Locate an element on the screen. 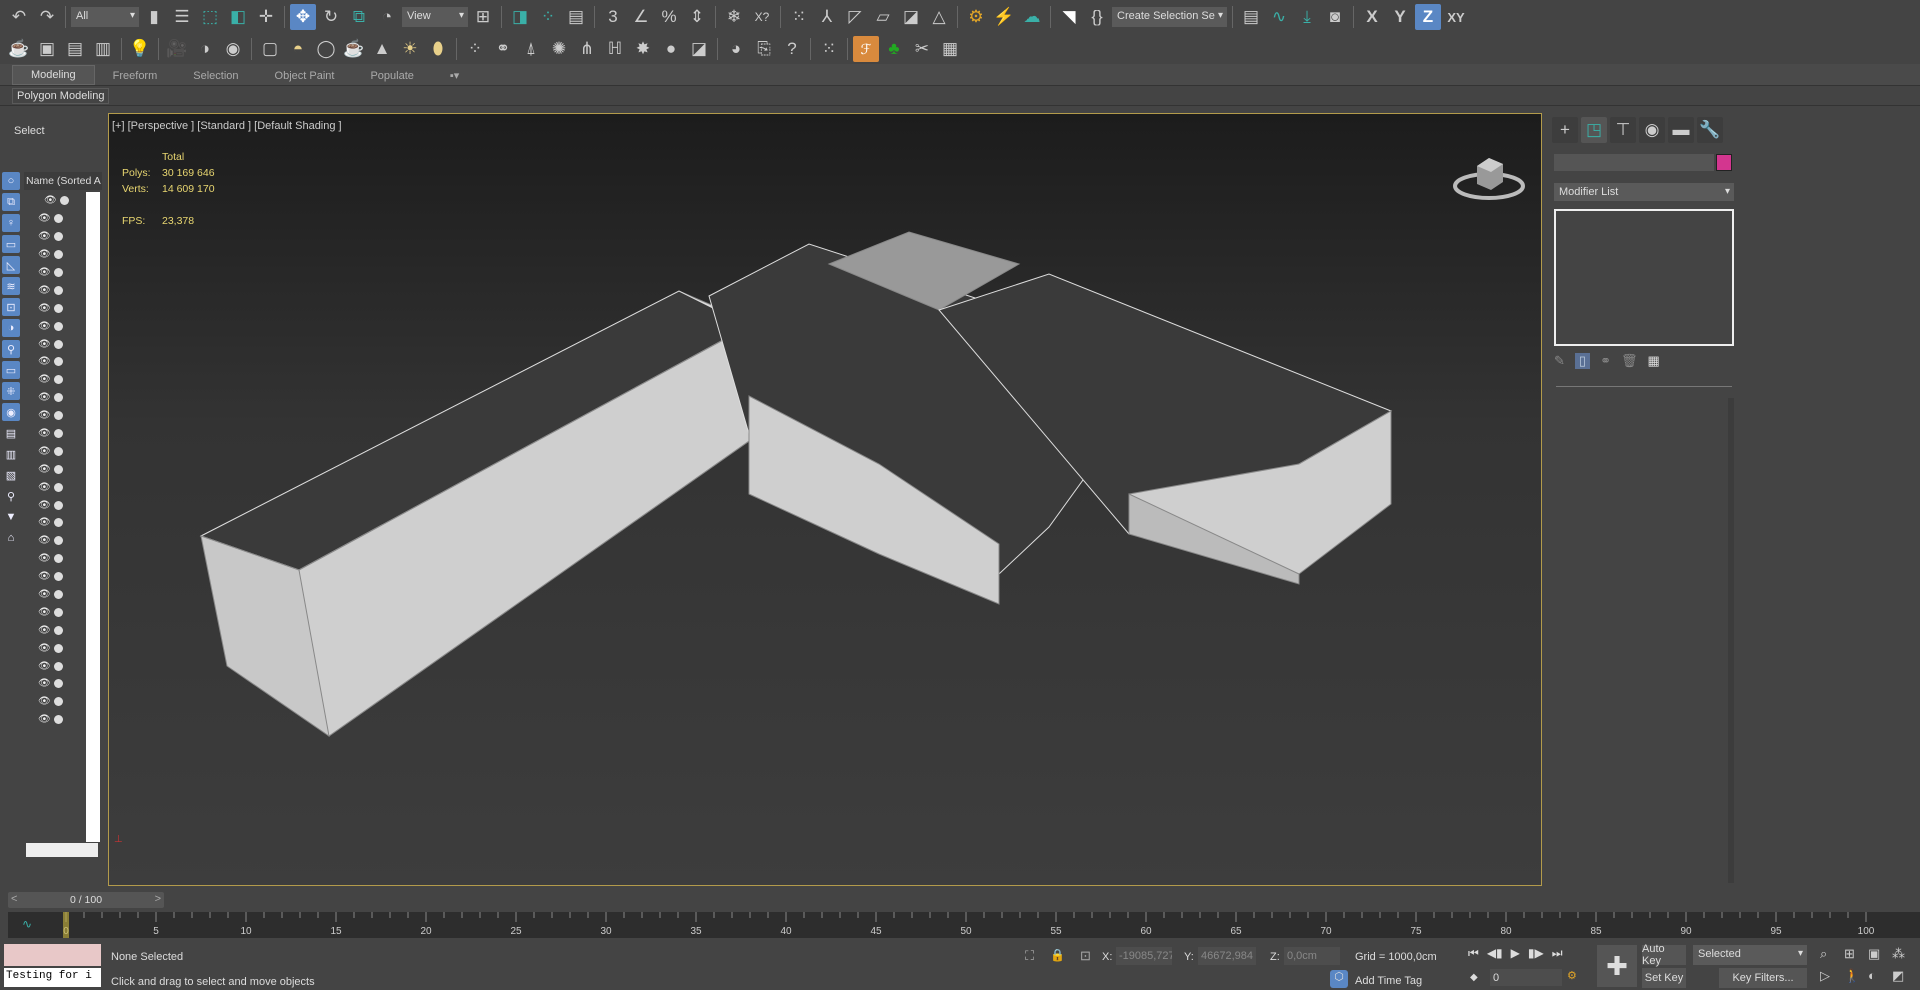  material-editor-icon: ◙ is located at coordinates (1335, 17).